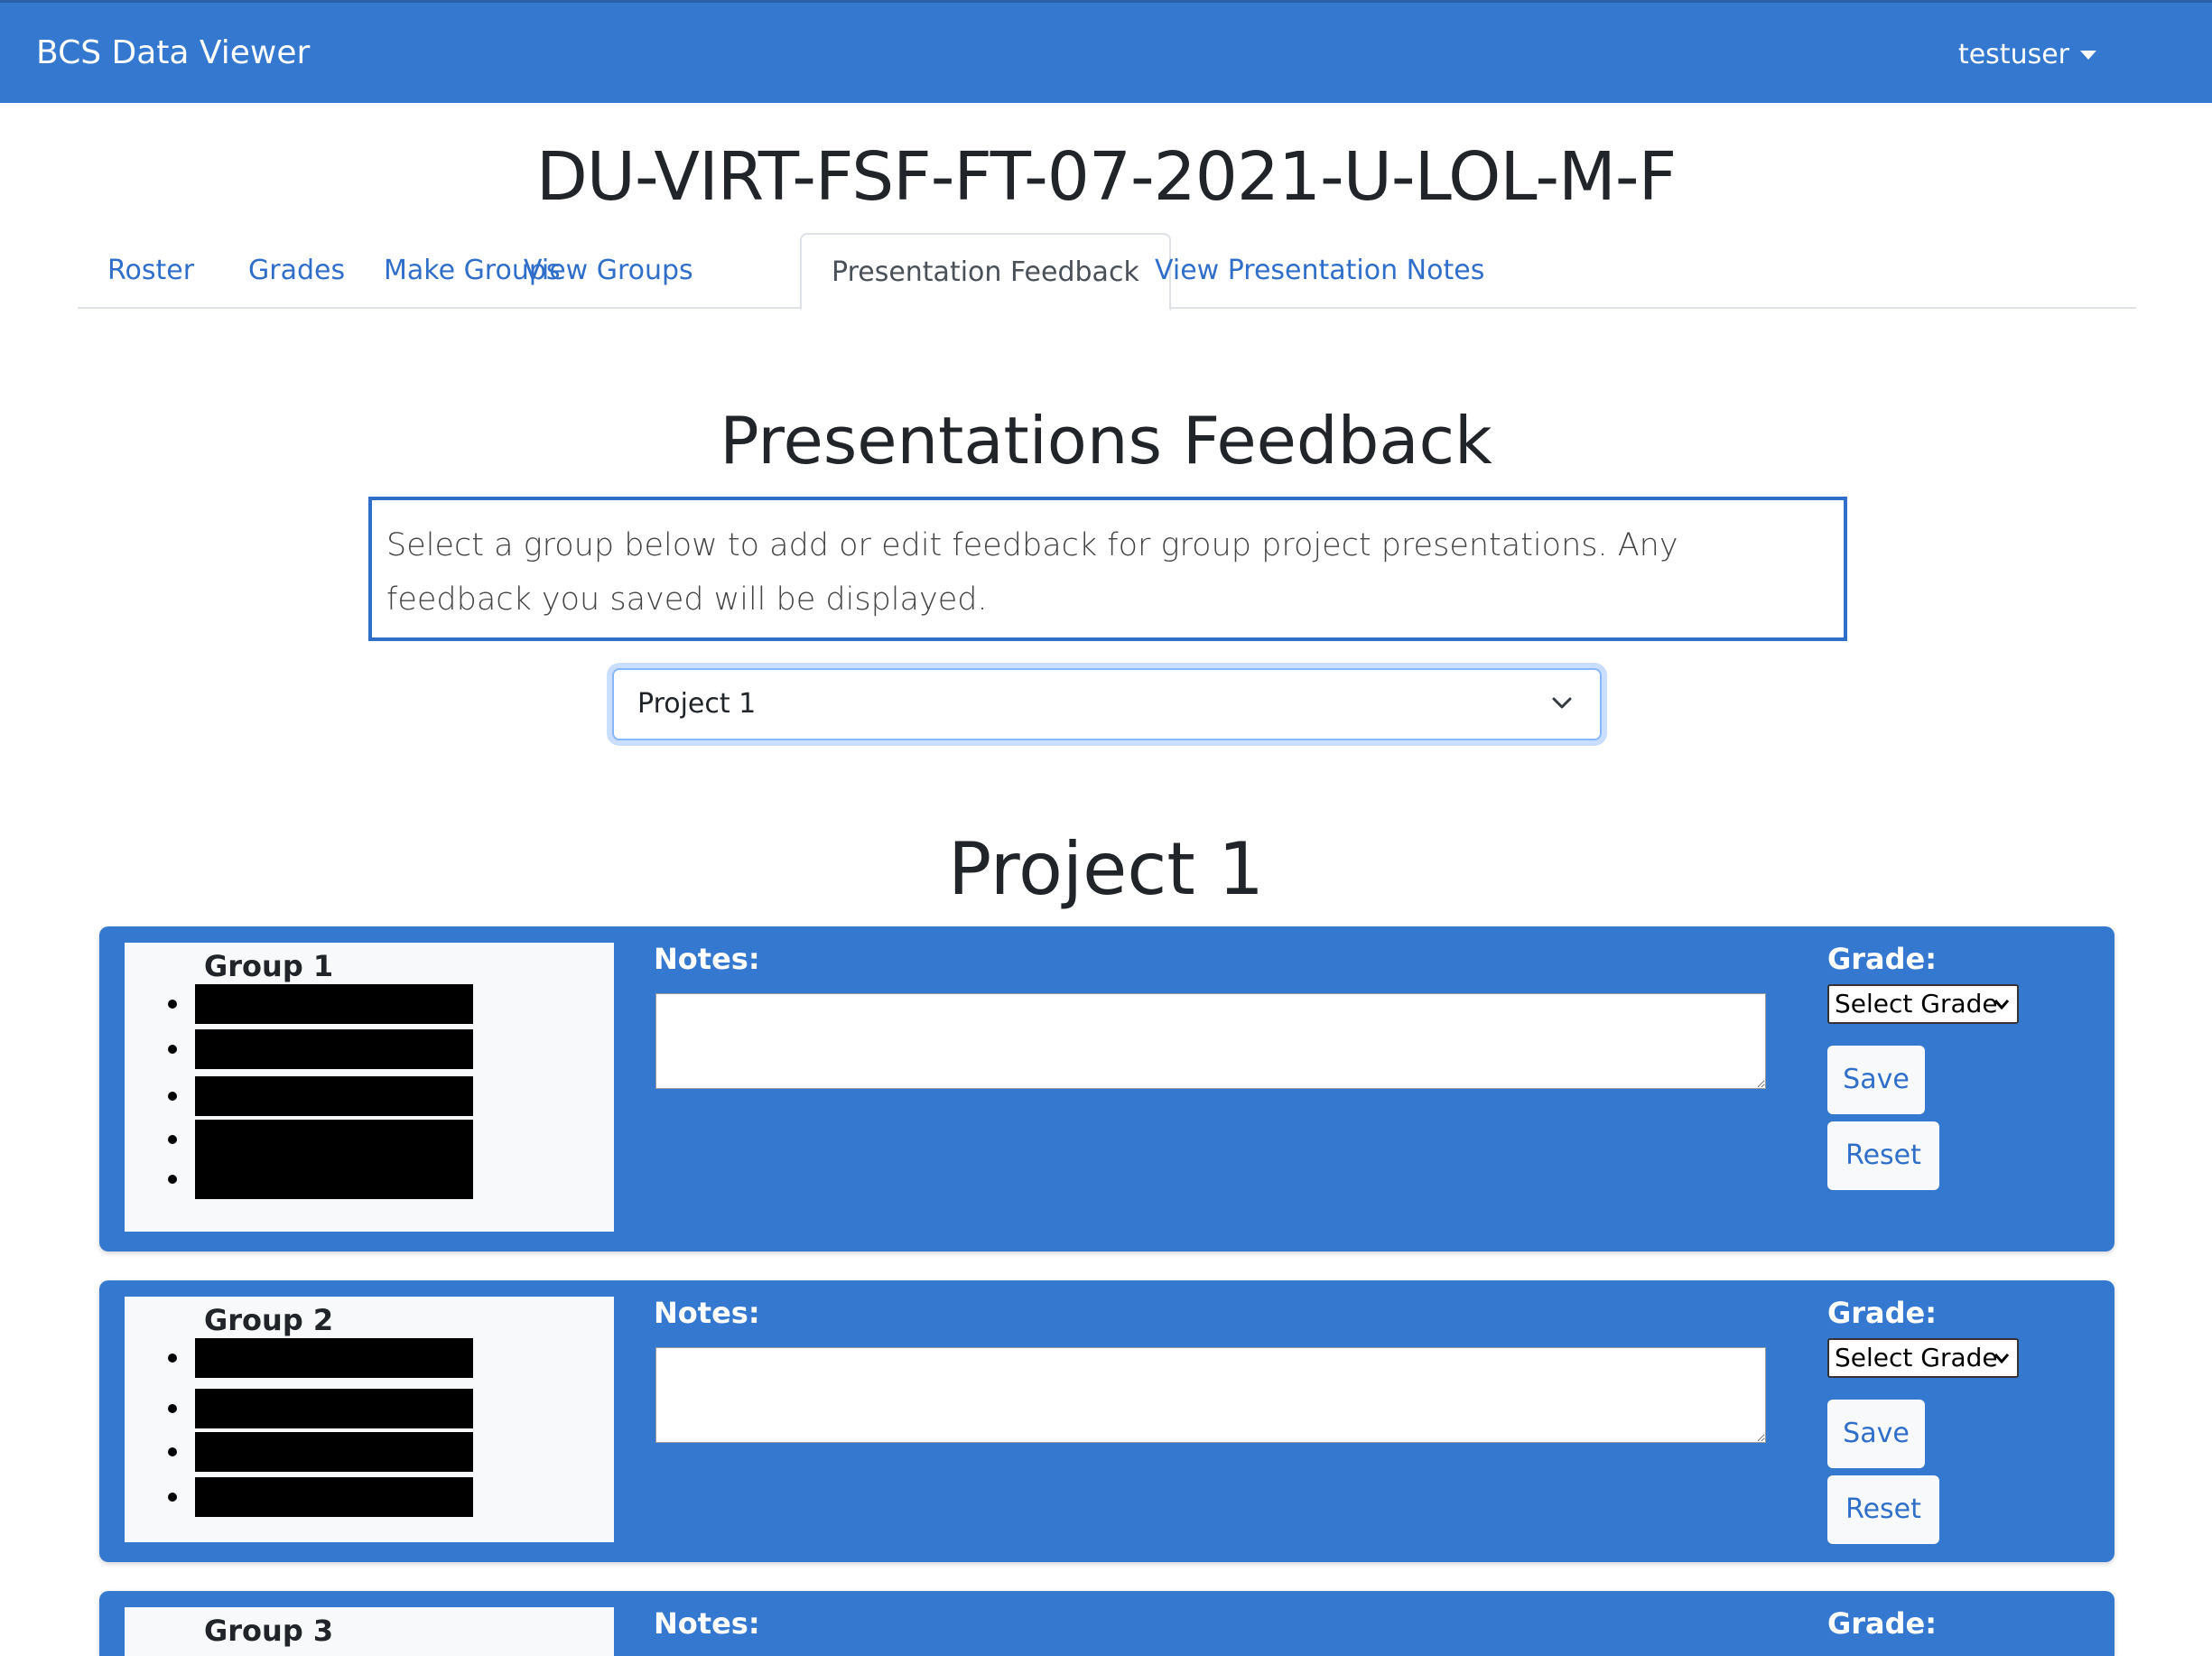 The image size is (2212, 1656). I want to click on caret-down-icon, so click(2088, 55).